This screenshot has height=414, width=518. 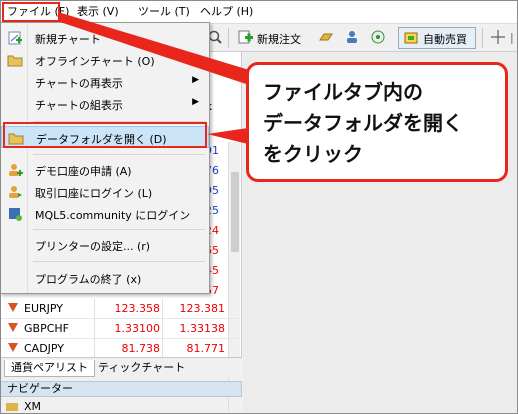 What do you see at coordinates (235, 212) in the screenshot?
I see `scrollbar-thumb` at bounding box center [235, 212].